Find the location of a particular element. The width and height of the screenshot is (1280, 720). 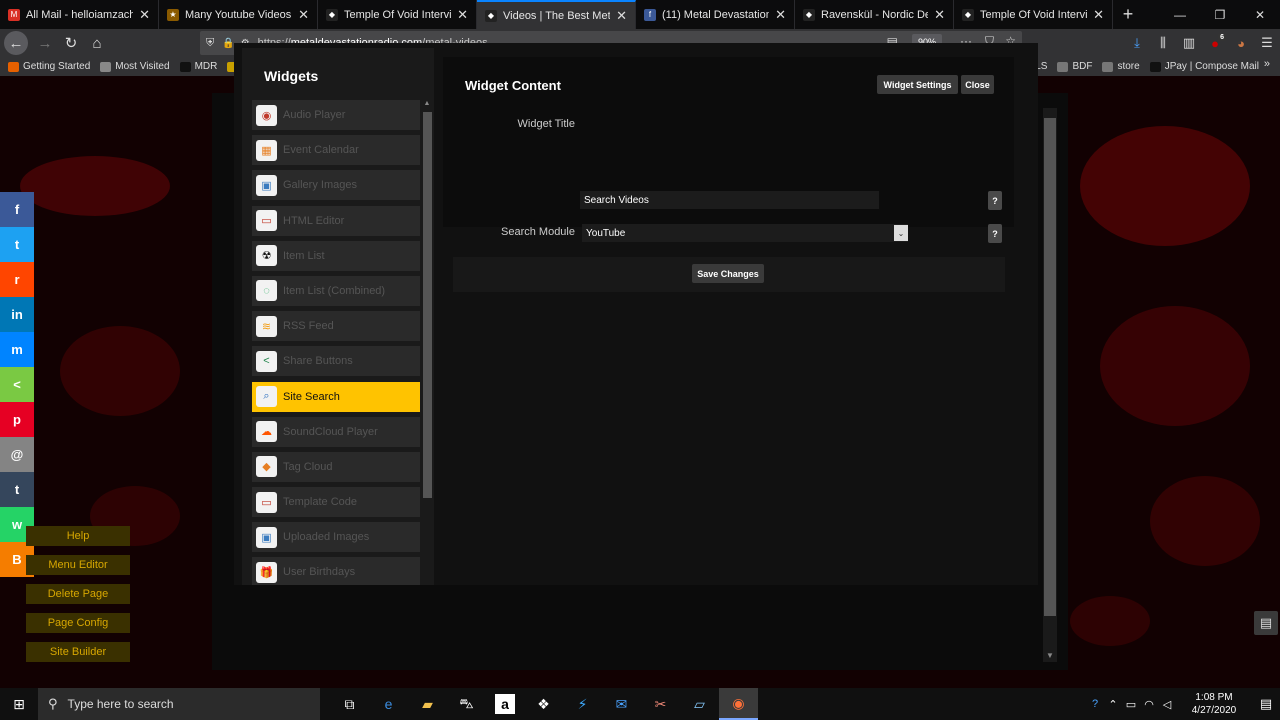

share-button-icon: f is located at coordinates (17, 209).